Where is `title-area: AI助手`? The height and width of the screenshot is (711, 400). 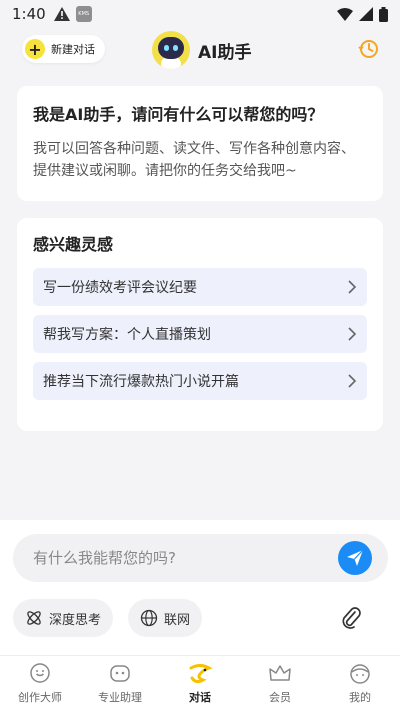
title-area: AI助手 is located at coordinates (201, 50).